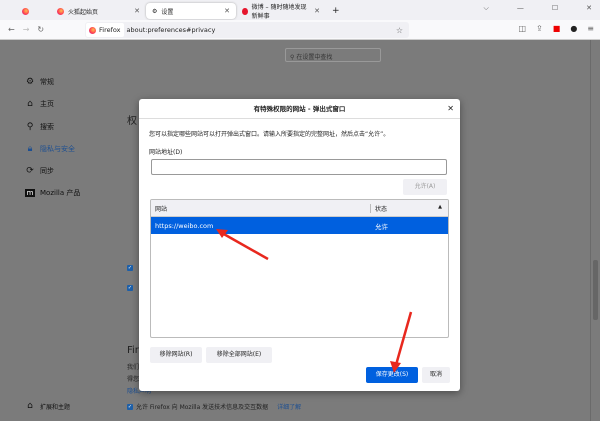  Describe the element at coordinates (314, 301) in the screenshot. I see `annotation-arrows` at that location.